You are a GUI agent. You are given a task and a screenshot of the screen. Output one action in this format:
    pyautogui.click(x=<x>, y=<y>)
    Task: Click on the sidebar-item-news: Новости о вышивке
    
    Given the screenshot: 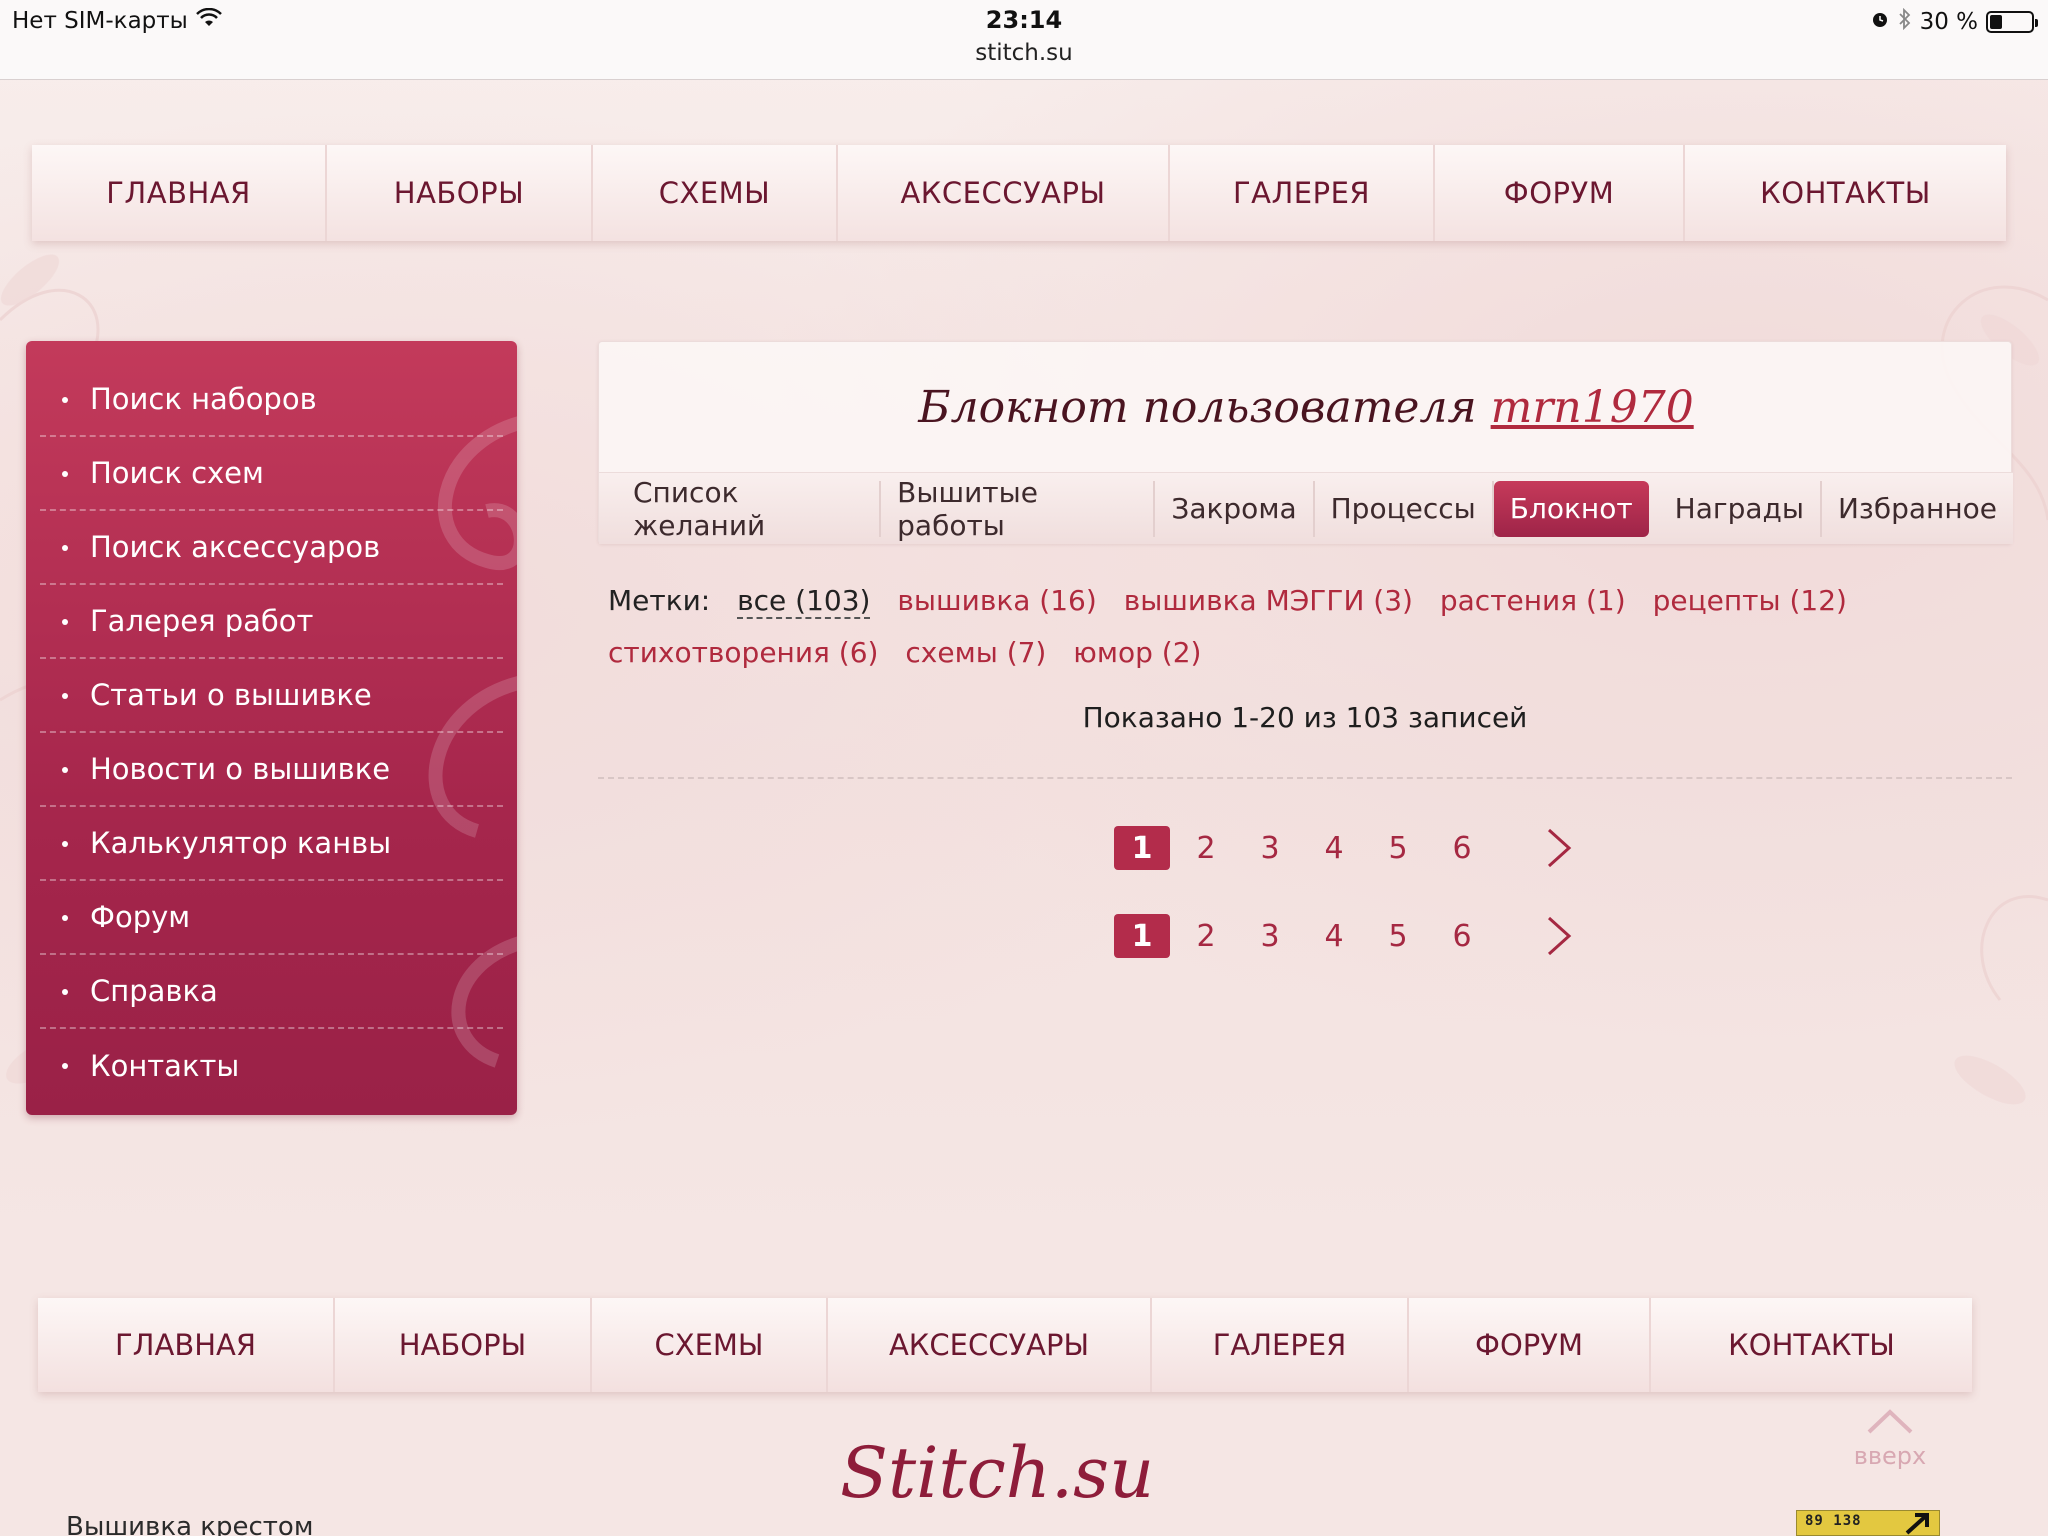 What is the action you would take?
    pyautogui.click(x=271, y=770)
    